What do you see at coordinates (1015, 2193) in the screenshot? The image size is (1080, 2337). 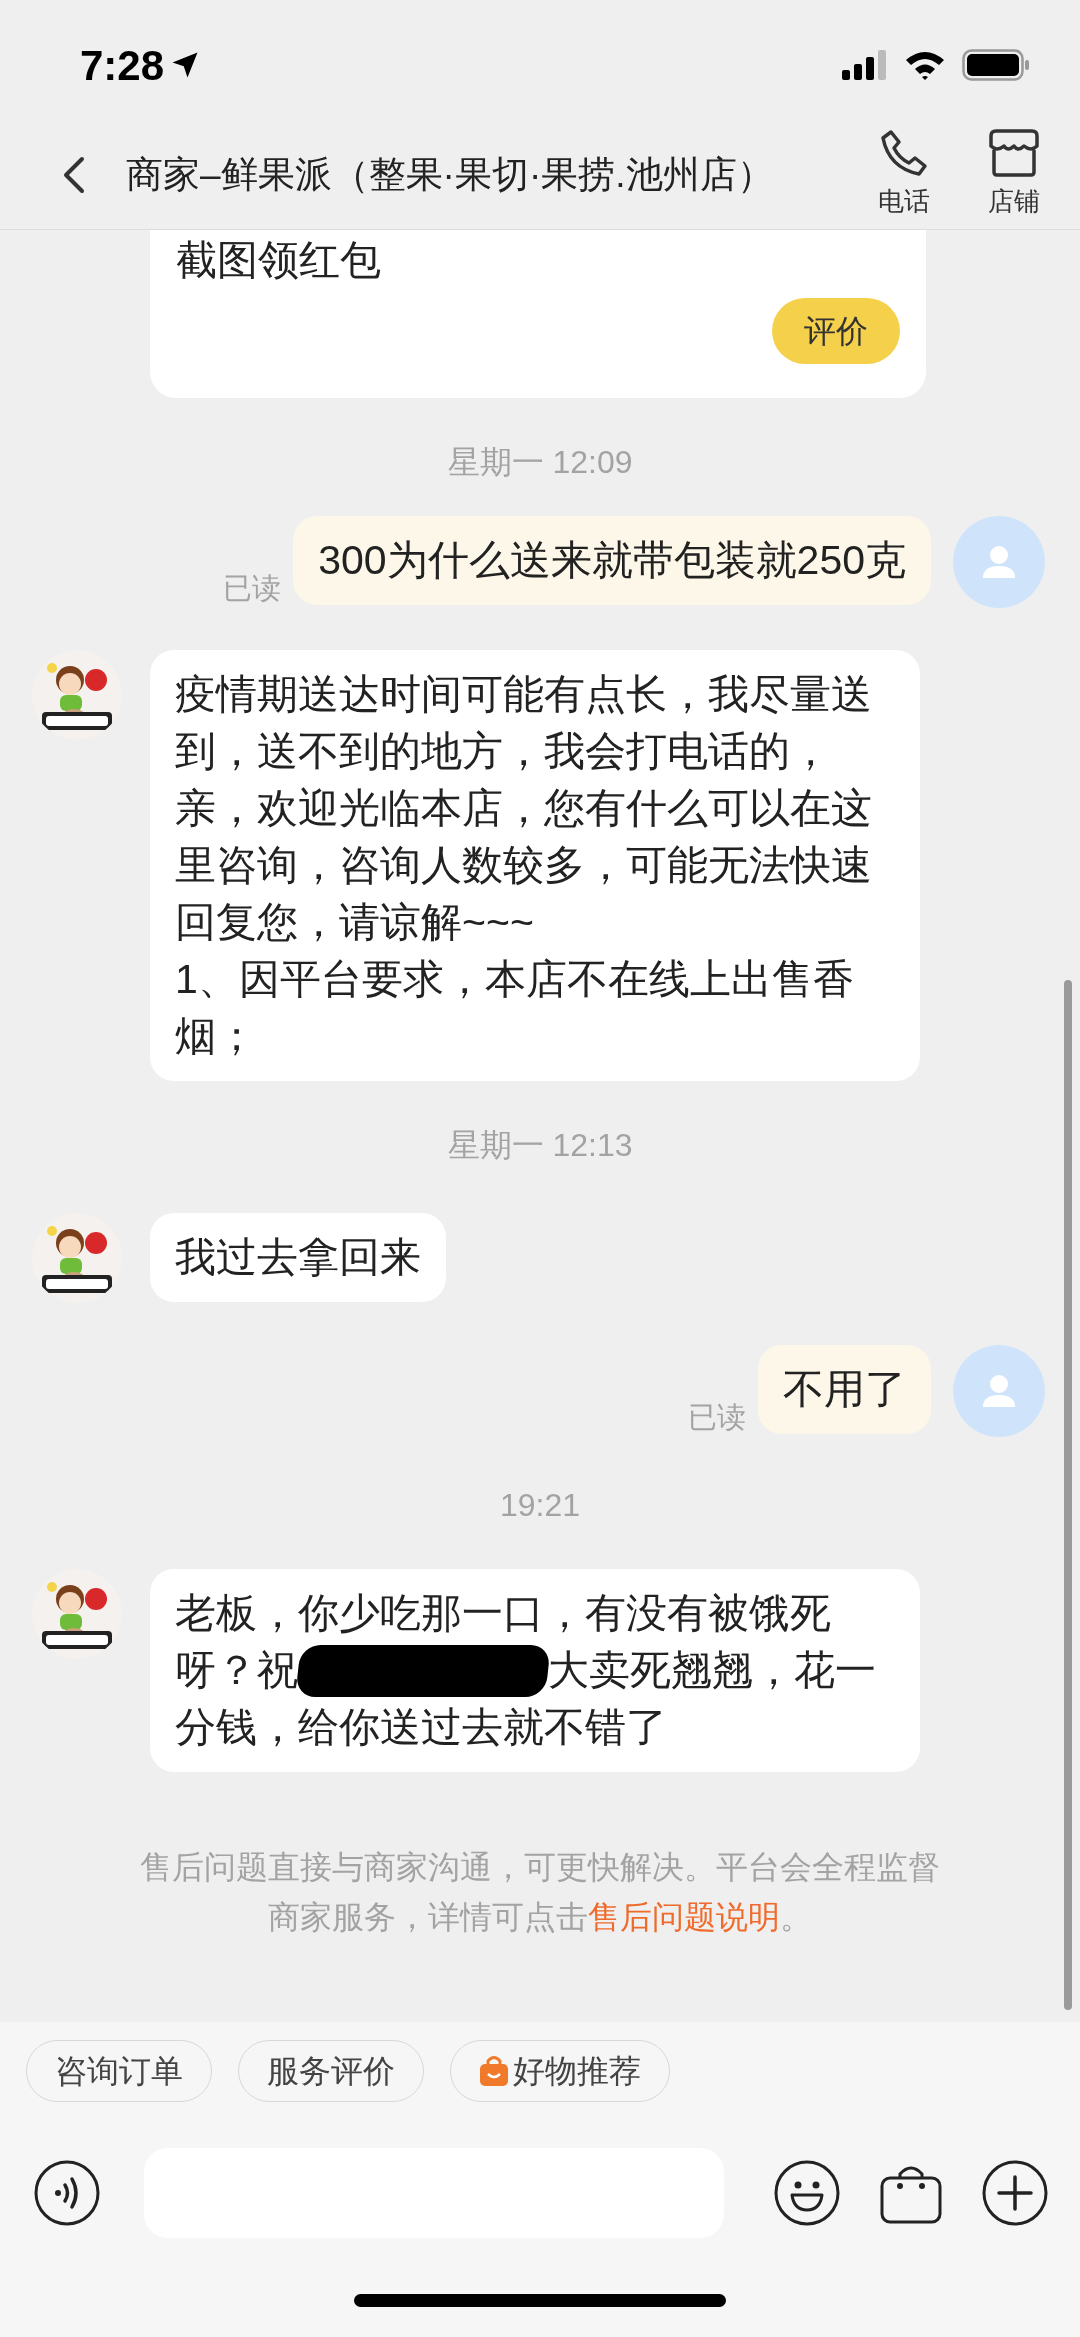 I see `plus-icon` at bounding box center [1015, 2193].